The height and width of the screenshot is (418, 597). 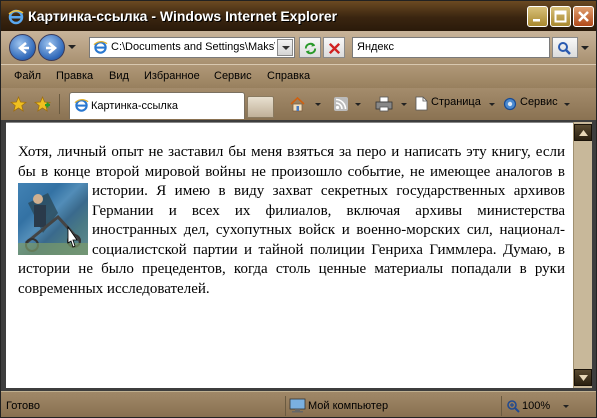 I want to click on address-input: C:\Documents and Settings\Maks\, so click(x=193, y=47).